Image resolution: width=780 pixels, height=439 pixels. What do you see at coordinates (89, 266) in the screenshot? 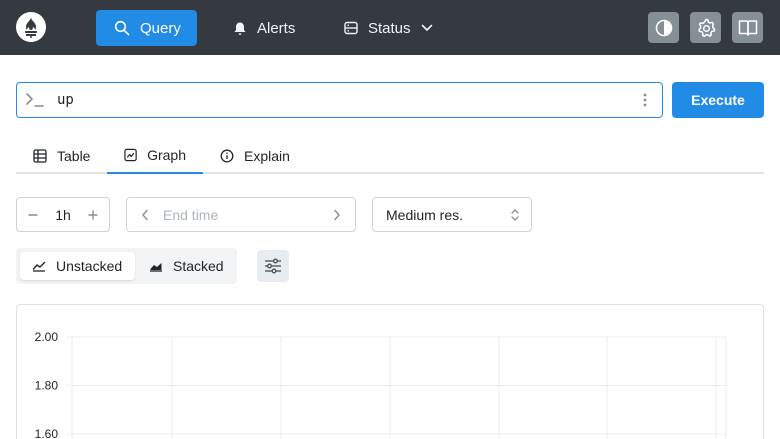
I see `unstacked-label: Unstacked` at bounding box center [89, 266].